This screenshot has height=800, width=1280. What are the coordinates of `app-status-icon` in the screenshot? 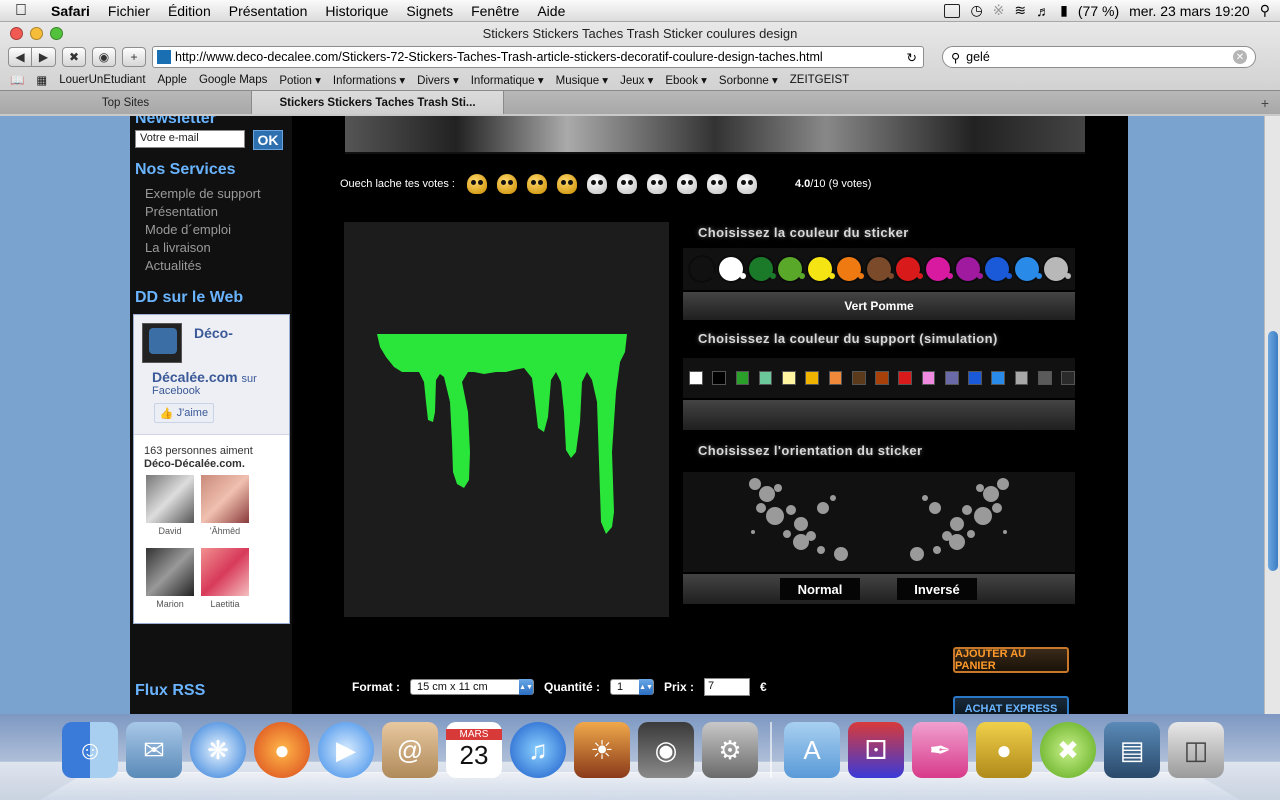 It's located at (952, 10).